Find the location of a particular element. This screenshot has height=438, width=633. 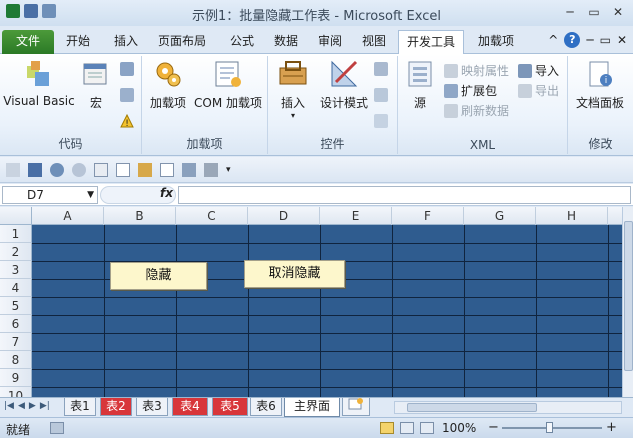

tab-view: 视图 is located at coordinates (374, 42).